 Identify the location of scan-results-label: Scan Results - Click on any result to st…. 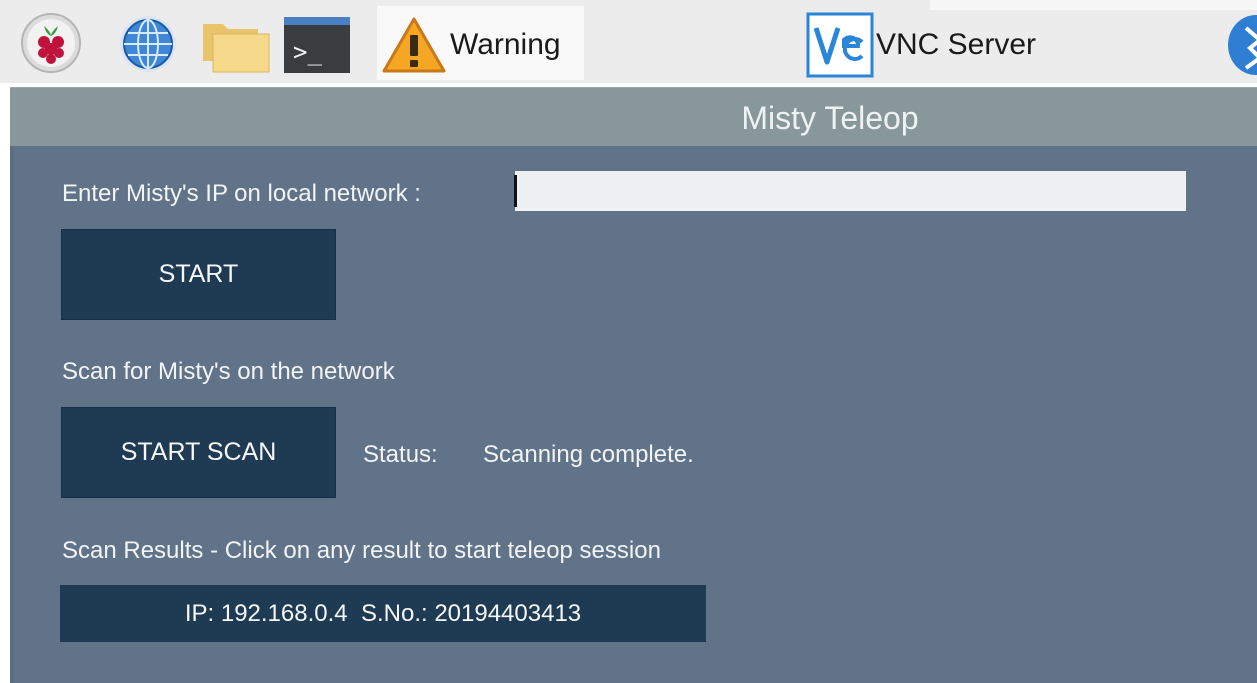
(361, 550).